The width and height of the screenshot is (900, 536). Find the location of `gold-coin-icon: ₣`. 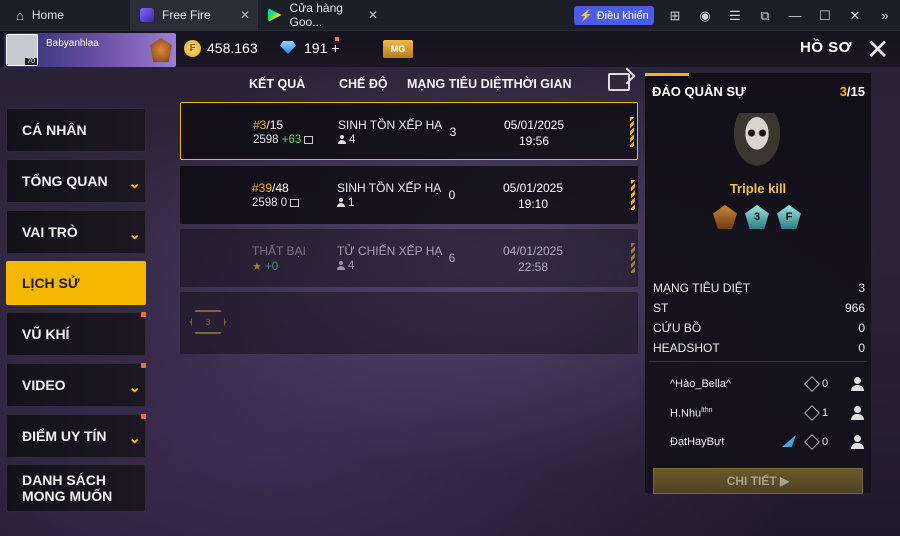

gold-coin-icon: ₣ is located at coordinates (192, 48).